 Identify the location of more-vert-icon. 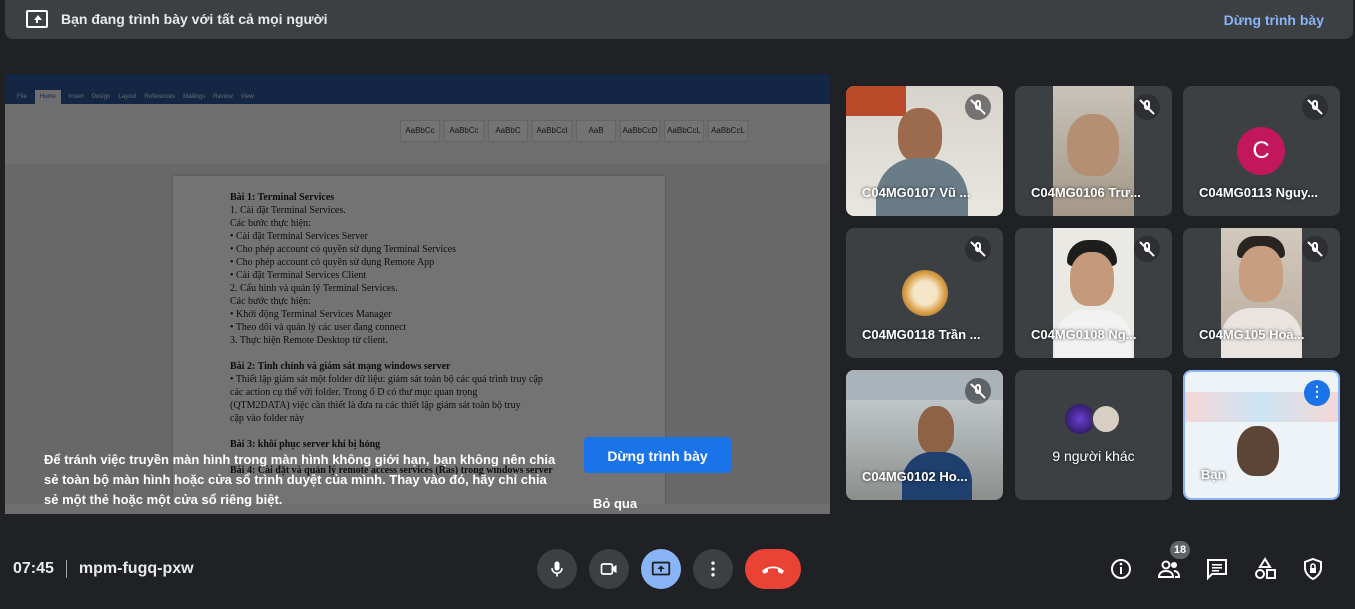
(713, 569).